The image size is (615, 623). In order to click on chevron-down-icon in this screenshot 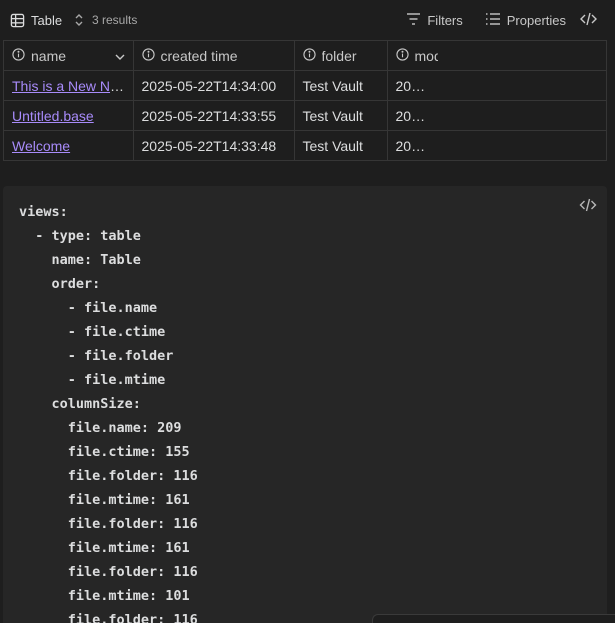, I will do `click(120, 56)`.